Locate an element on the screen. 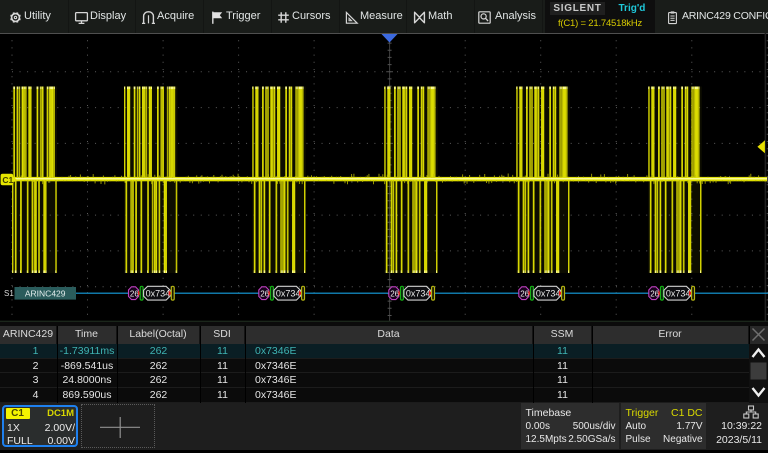 This screenshot has width=768, height=453. svg-text: C1 is located at coordinates (7, 180).